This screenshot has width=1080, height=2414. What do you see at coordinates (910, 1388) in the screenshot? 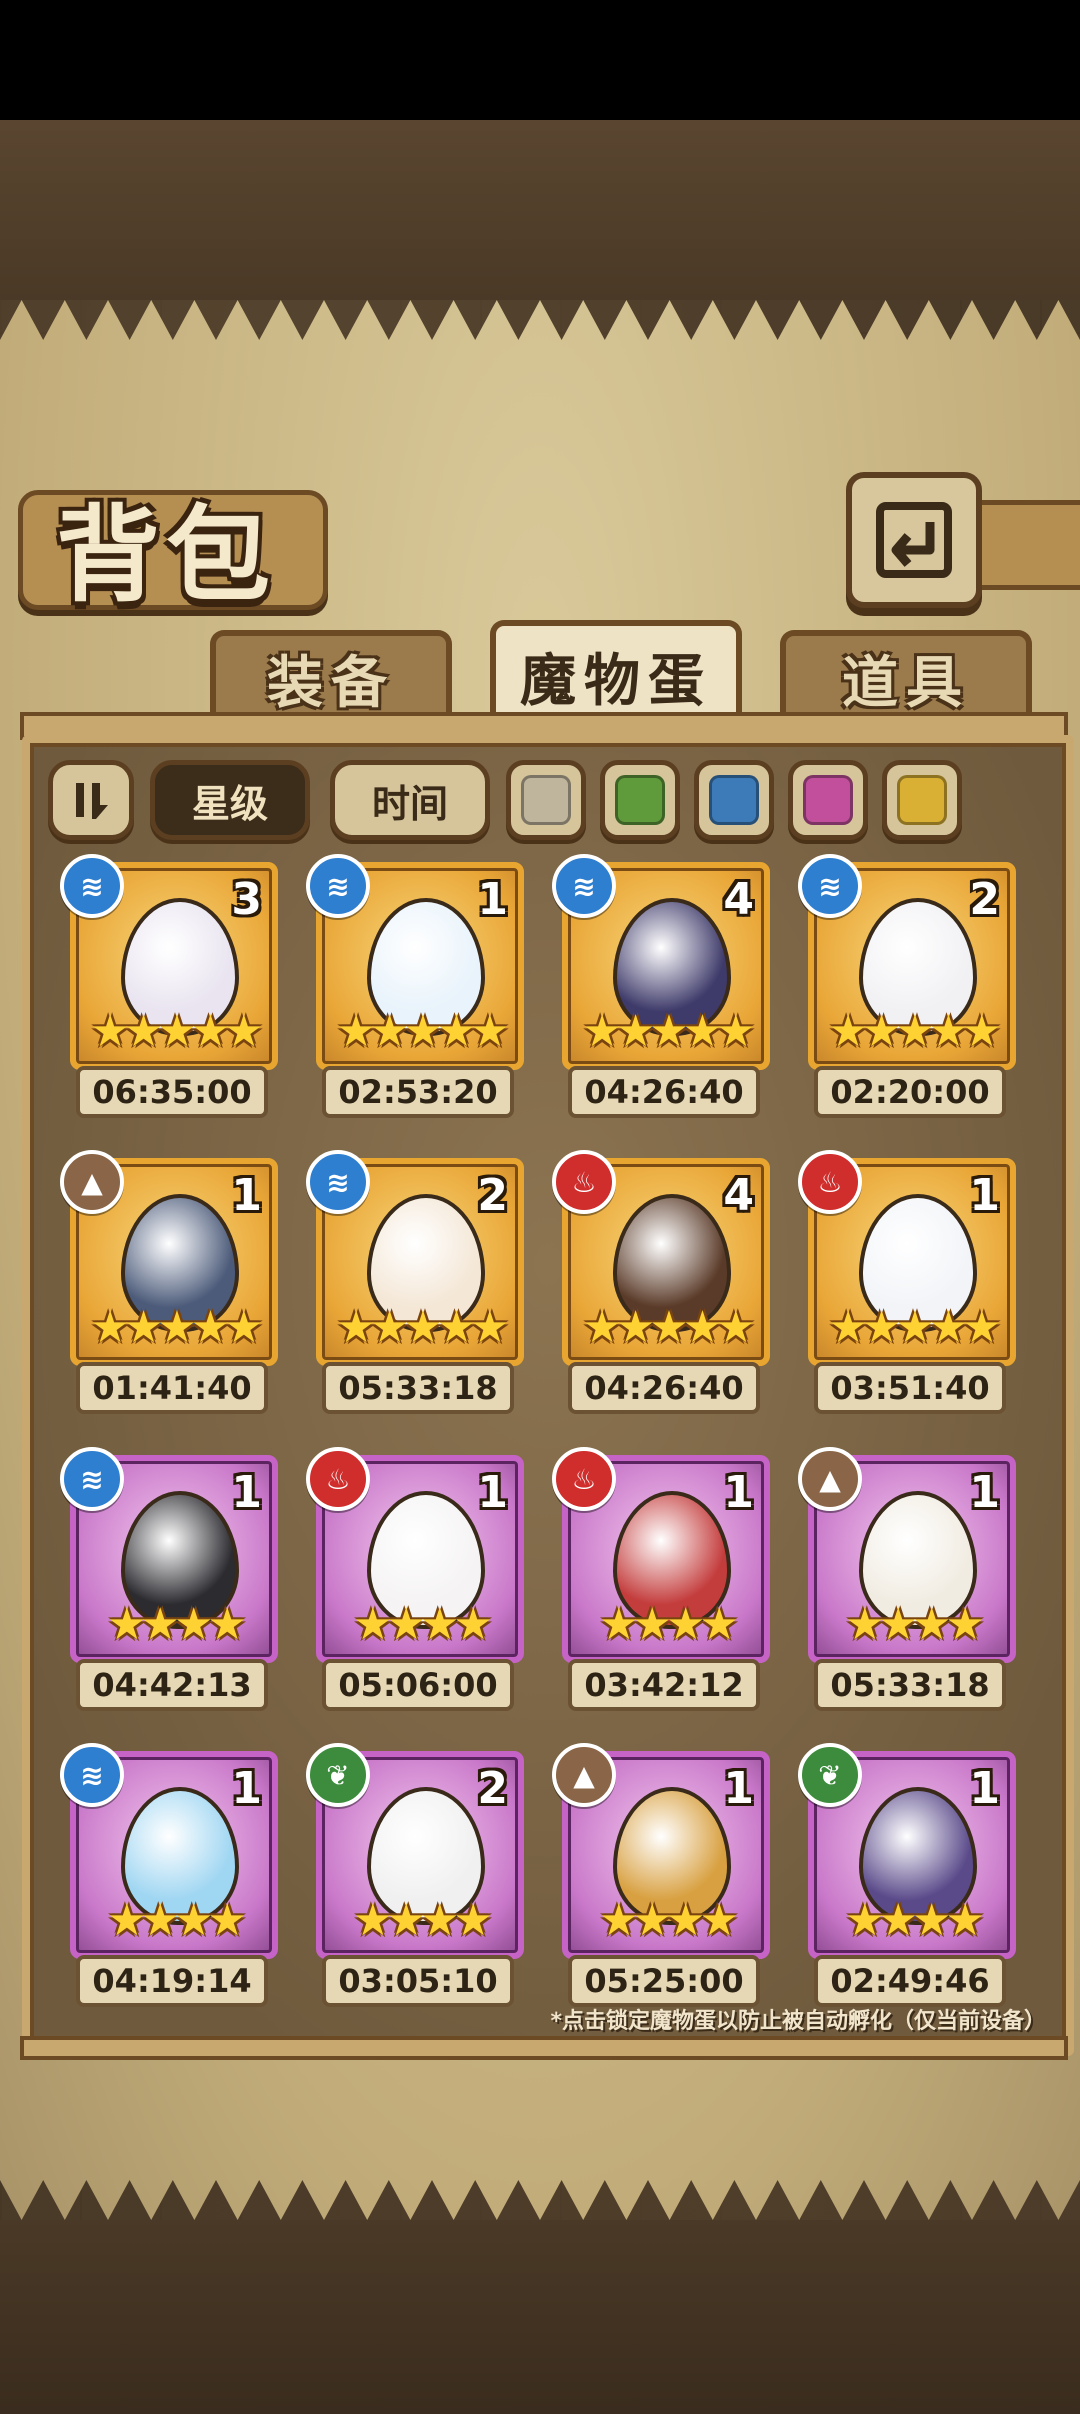
I see `hatch-timer: 03:51:40` at bounding box center [910, 1388].